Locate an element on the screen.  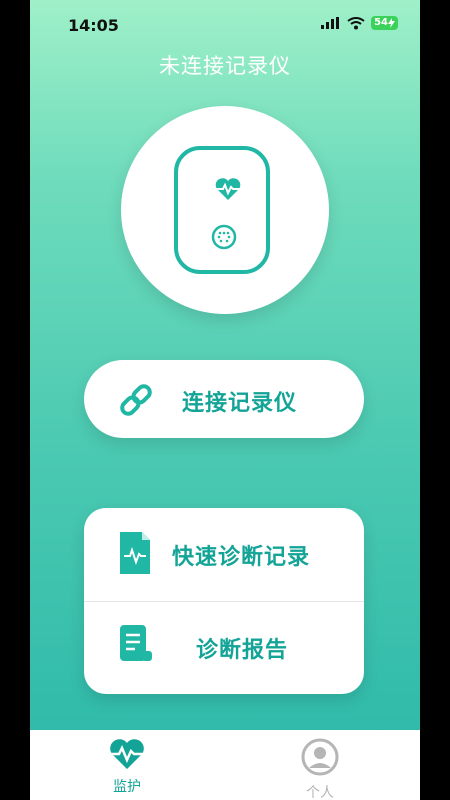
tab-monitor: 监护 is located at coordinates (127, 767).